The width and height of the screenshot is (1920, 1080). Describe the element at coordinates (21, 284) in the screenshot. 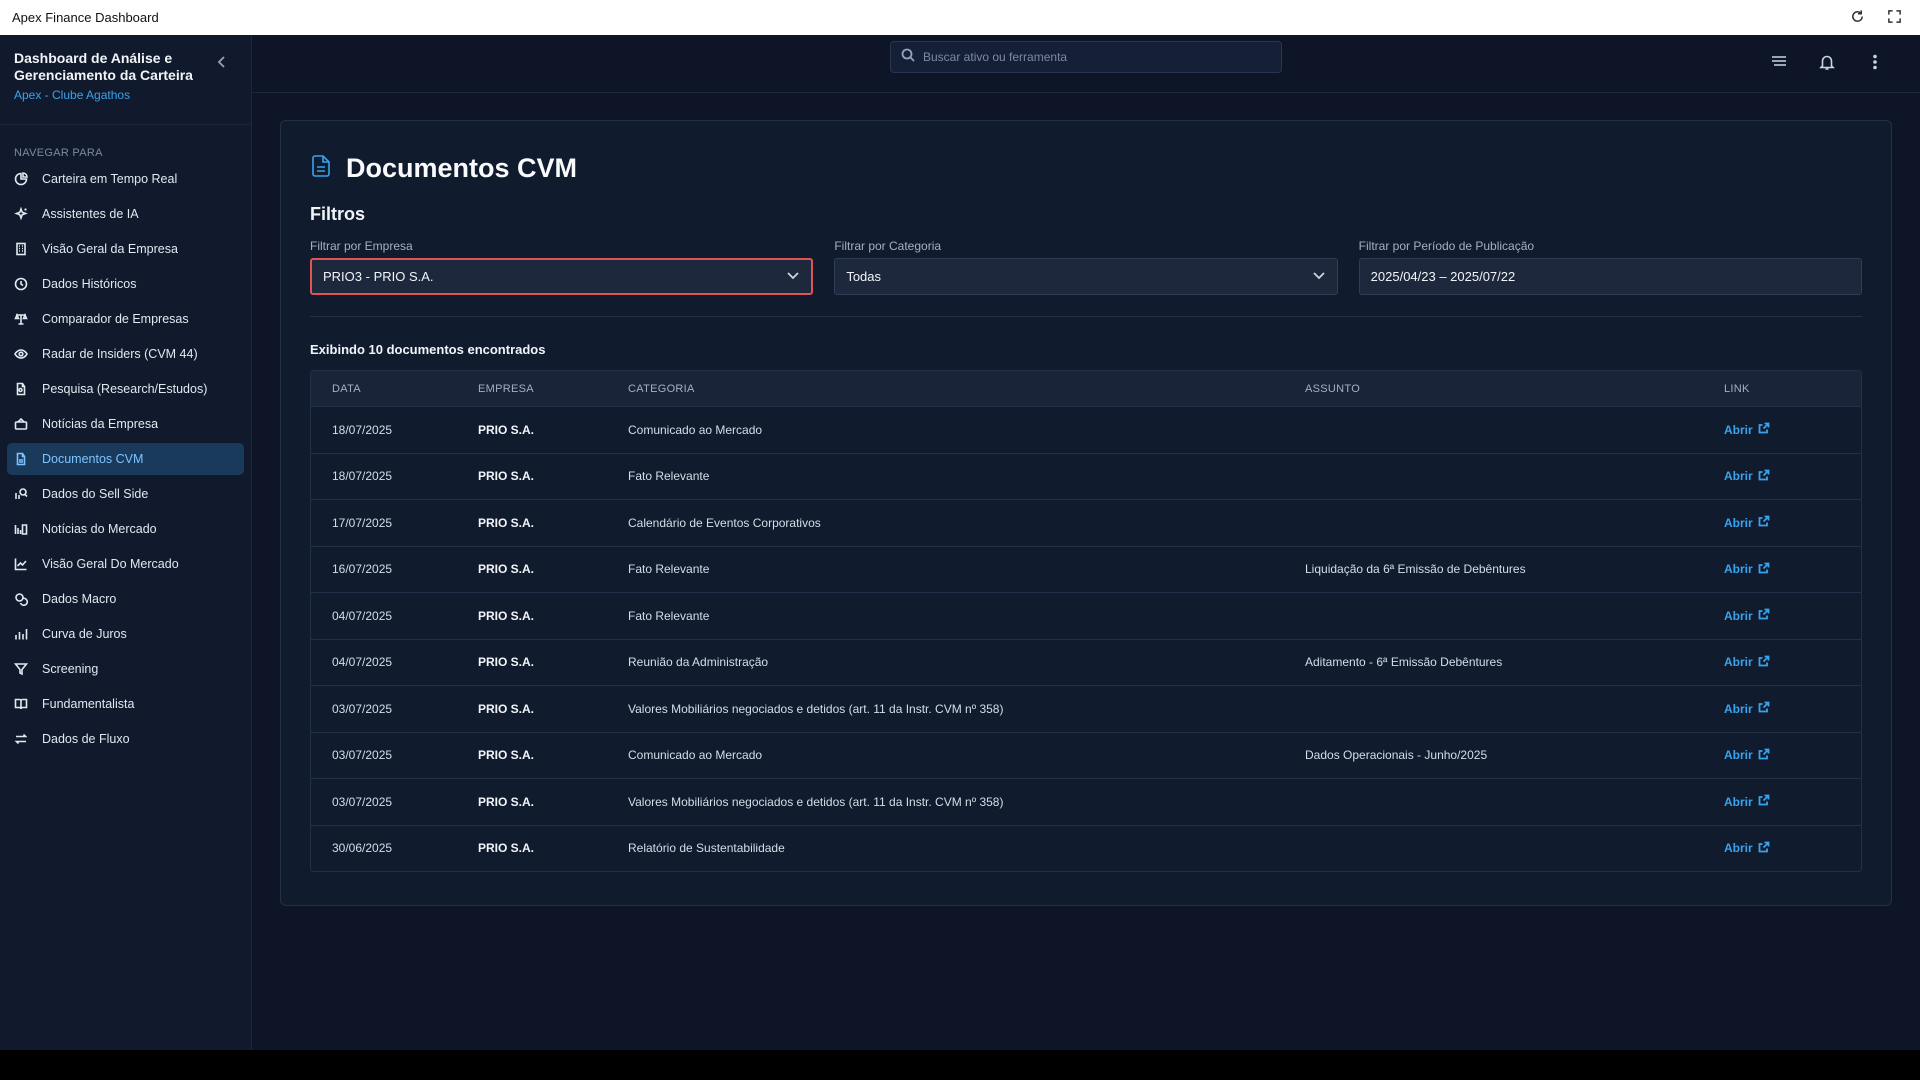

I see `clock-icon` at that location.